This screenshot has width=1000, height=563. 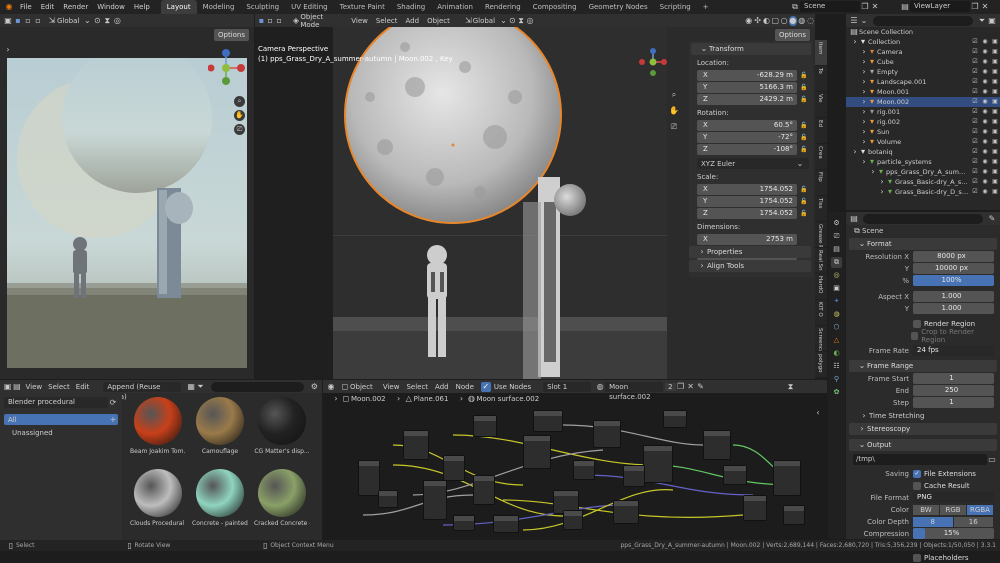 I want to click on outliner-item: › ▾ Cube ☑ ◉ ▣, so click(x=923, y=62).